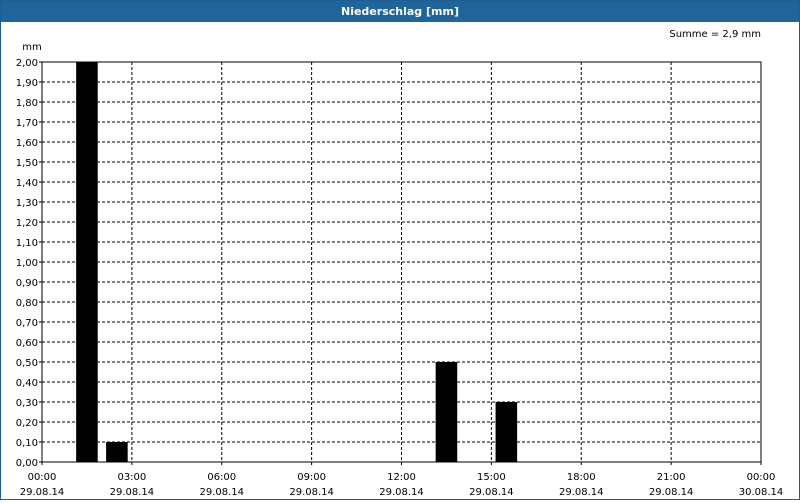 The width and height of the screenshot is (800, 503). What do you see at coordinates (27, 463) in the screenshot?
I see `y-tick-label: 0,00` at bounding box center [27, 463].